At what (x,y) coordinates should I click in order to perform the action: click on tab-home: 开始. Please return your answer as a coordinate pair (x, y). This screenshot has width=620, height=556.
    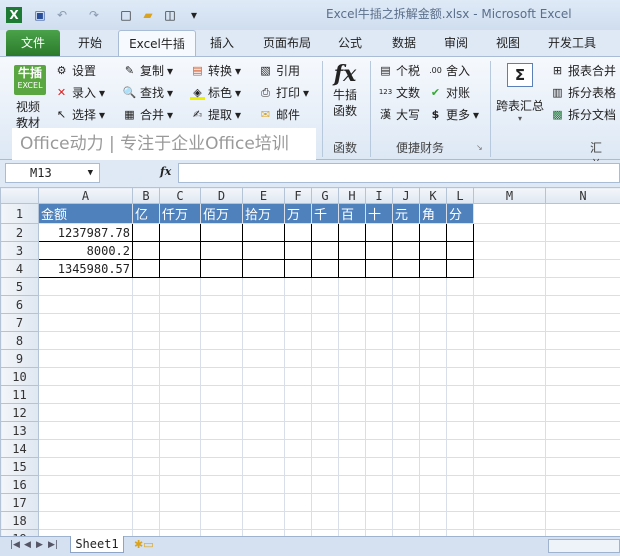
    Looking at the image, I should click on (90, 43).